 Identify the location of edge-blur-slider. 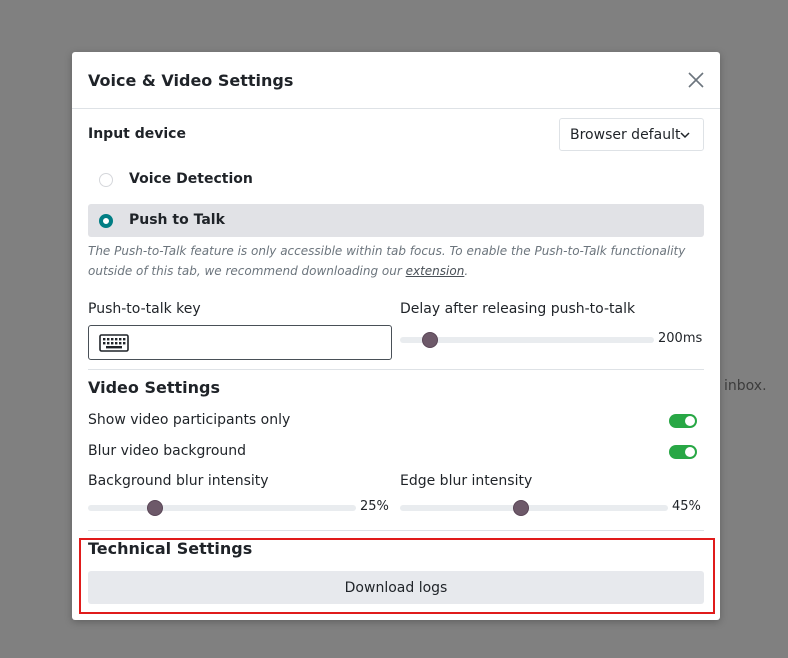
(534, 508).